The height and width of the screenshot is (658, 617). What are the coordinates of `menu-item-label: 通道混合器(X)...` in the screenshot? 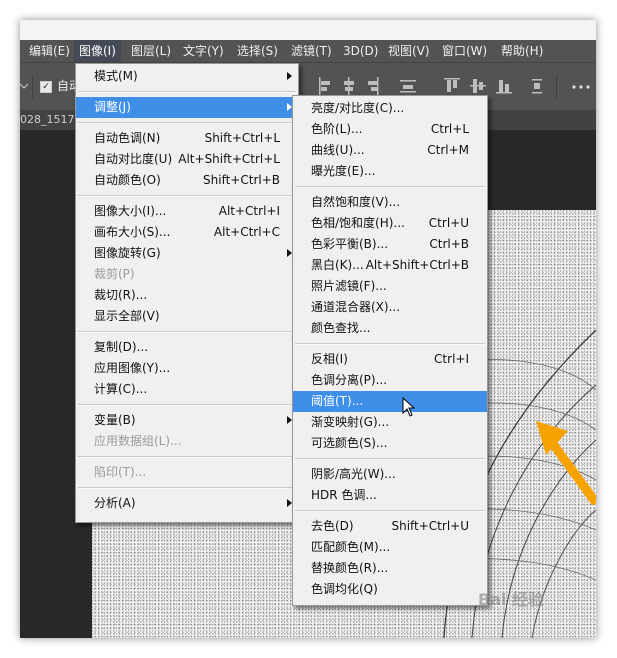 It's located at (356, 307).